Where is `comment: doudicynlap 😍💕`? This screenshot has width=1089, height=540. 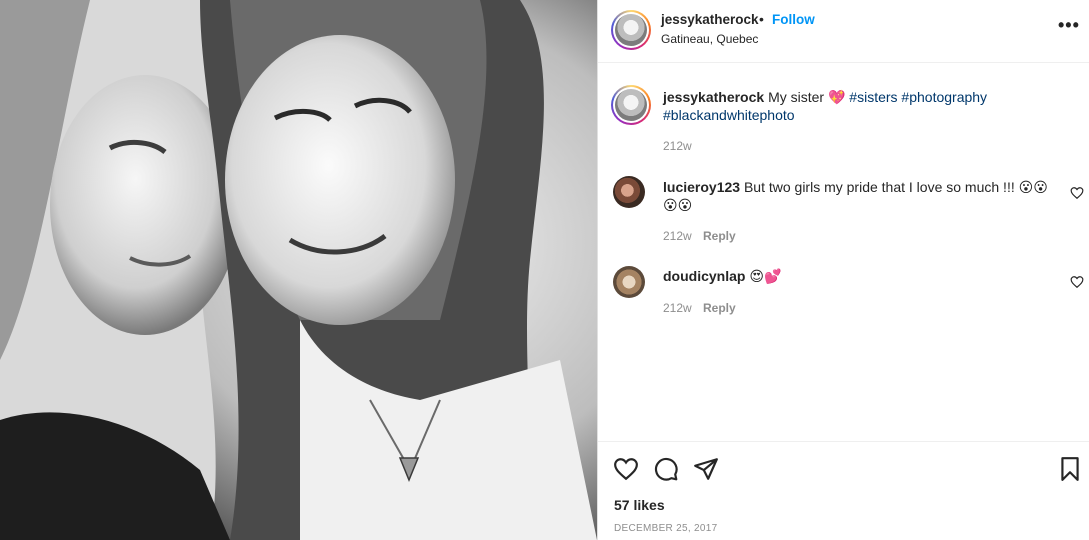 comment: doudicynlap 😍💕 is located at coordinates (858, 276).